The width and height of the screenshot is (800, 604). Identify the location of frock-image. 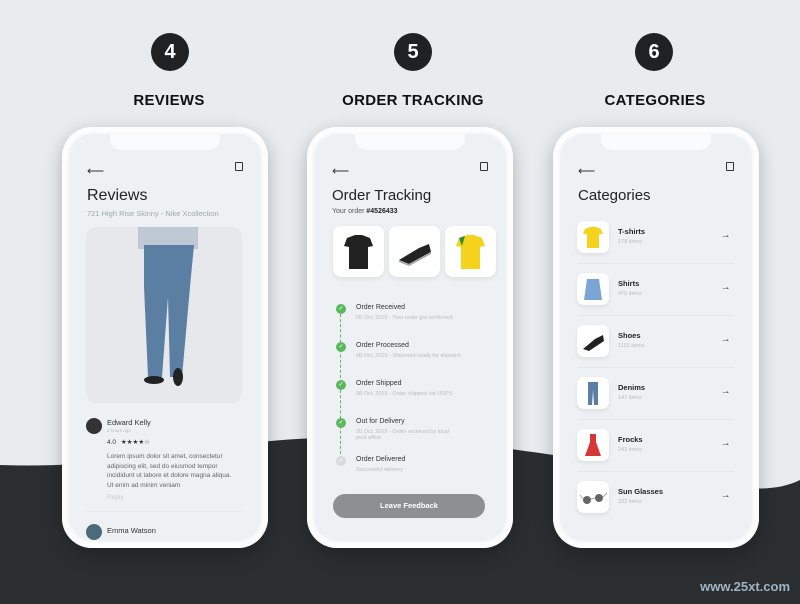
(593, 445).